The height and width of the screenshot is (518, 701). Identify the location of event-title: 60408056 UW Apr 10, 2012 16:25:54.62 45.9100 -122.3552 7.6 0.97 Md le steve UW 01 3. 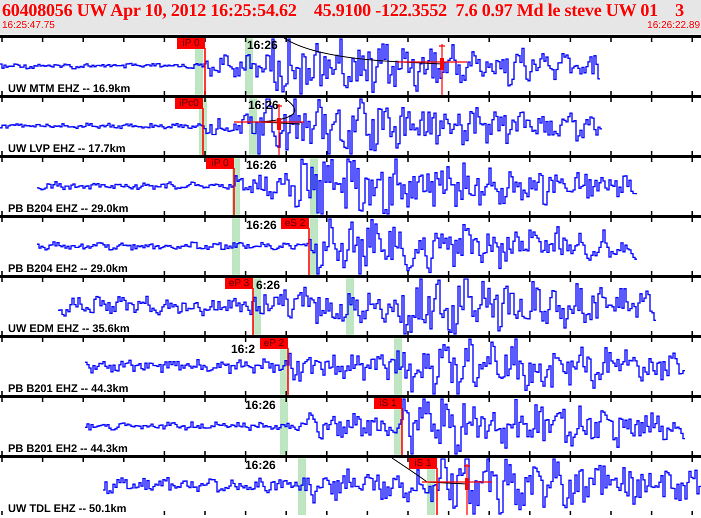
(343, 10).